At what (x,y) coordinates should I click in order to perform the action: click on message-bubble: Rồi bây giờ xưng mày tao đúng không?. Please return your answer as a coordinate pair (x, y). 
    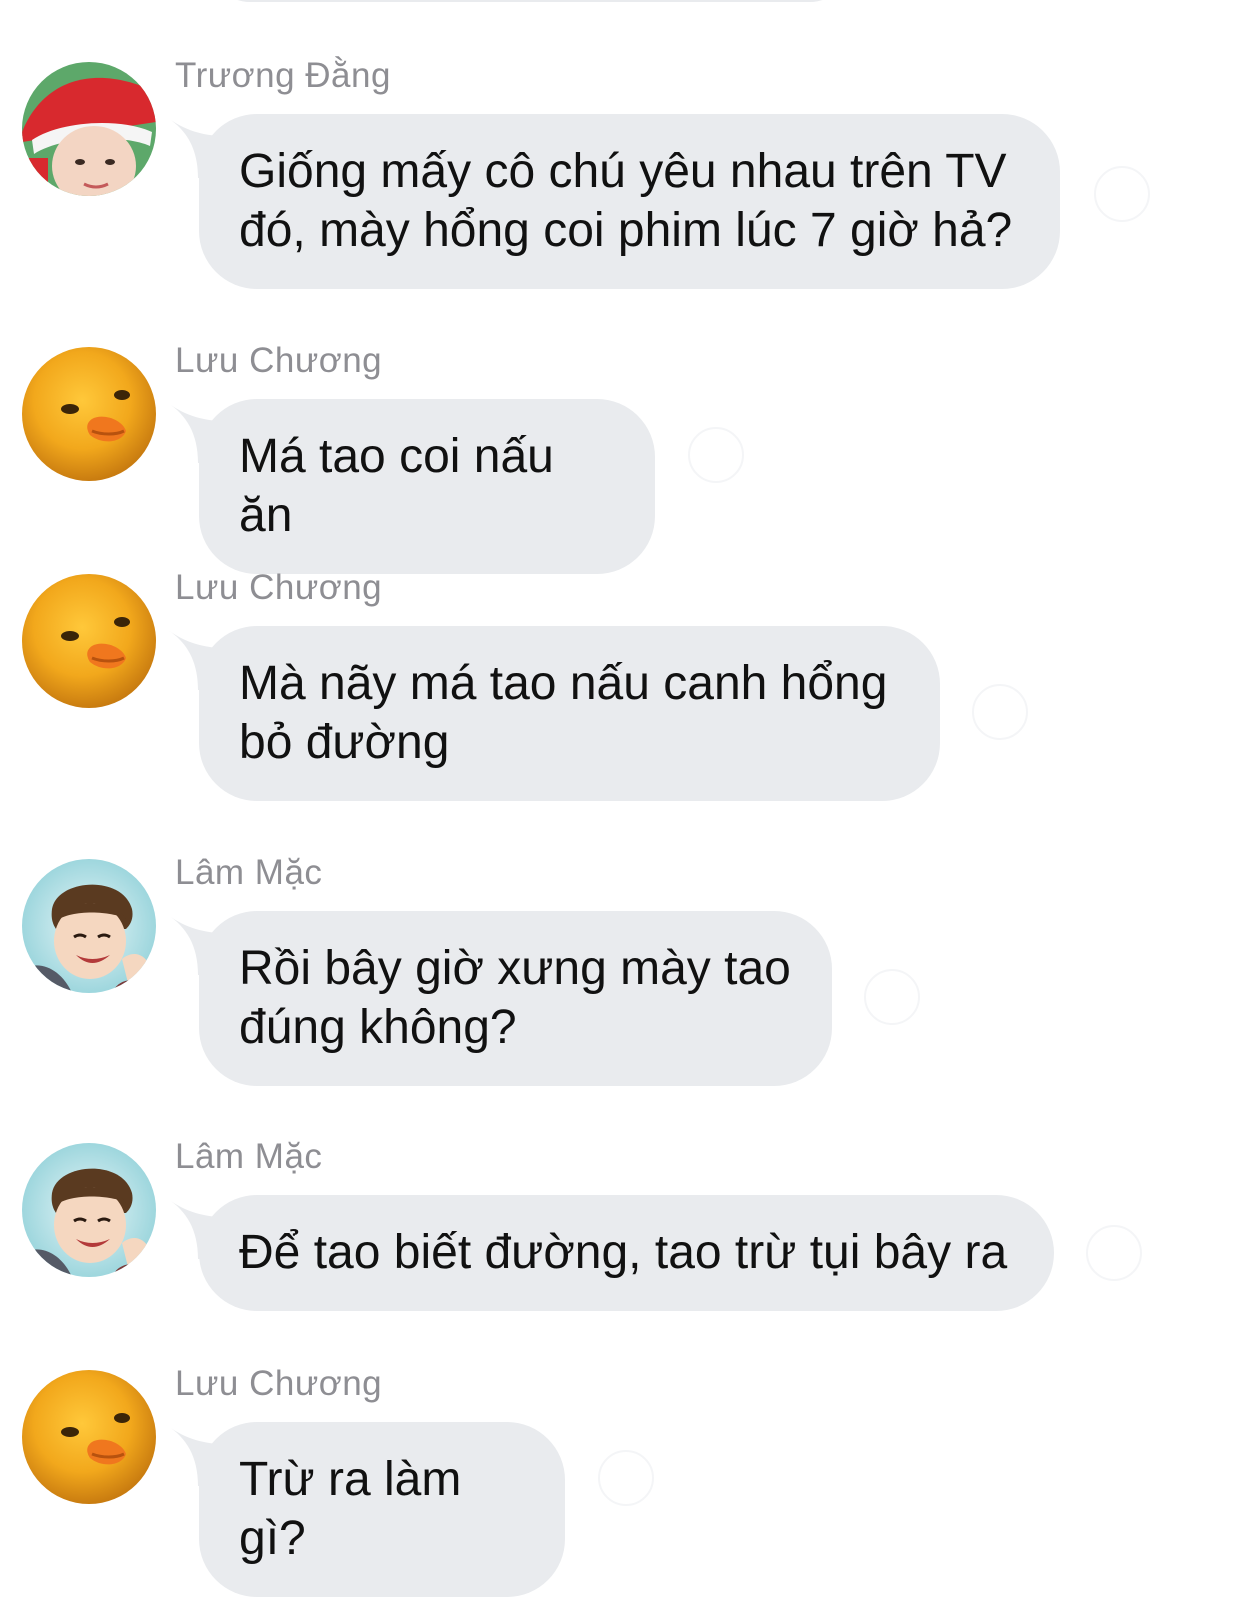
    Looking at the image, I should click on (515, 998).